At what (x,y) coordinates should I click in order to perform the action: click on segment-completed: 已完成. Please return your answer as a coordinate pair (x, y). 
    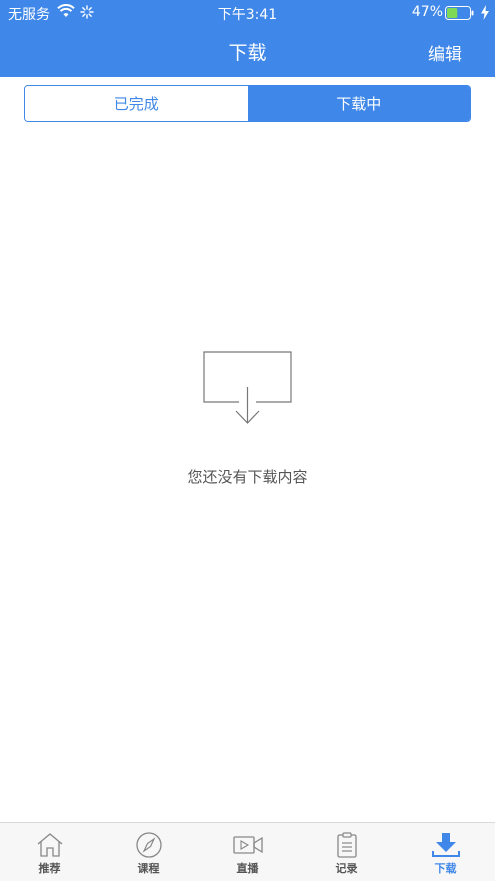
    Looking at the image, I should click on (136, 103).